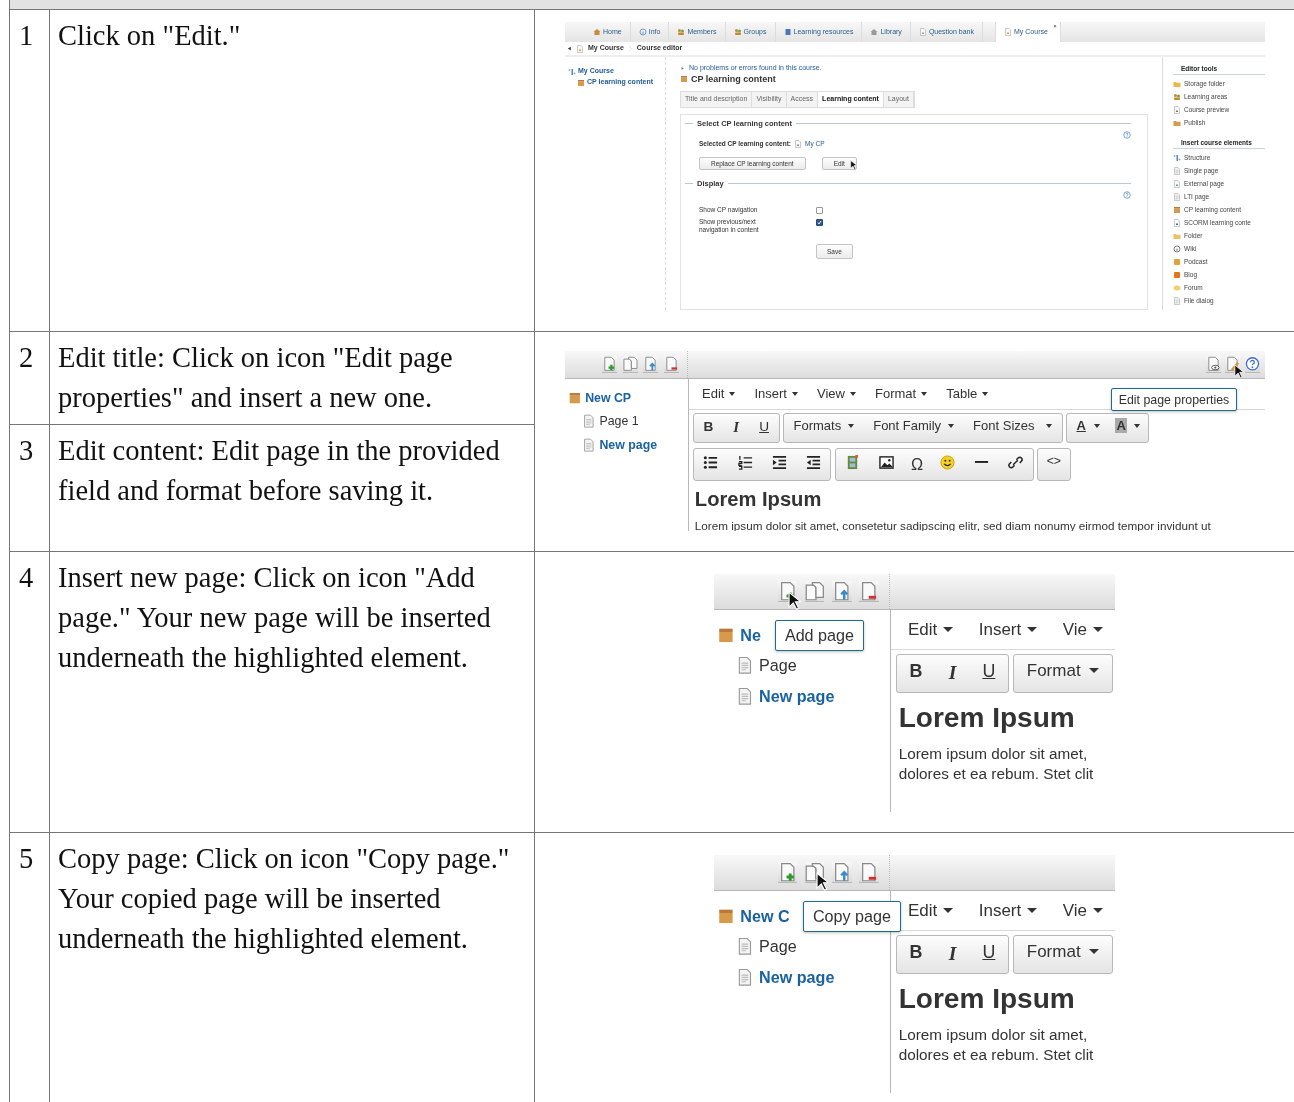  I want to click on indent-icon, so click(779, 462).